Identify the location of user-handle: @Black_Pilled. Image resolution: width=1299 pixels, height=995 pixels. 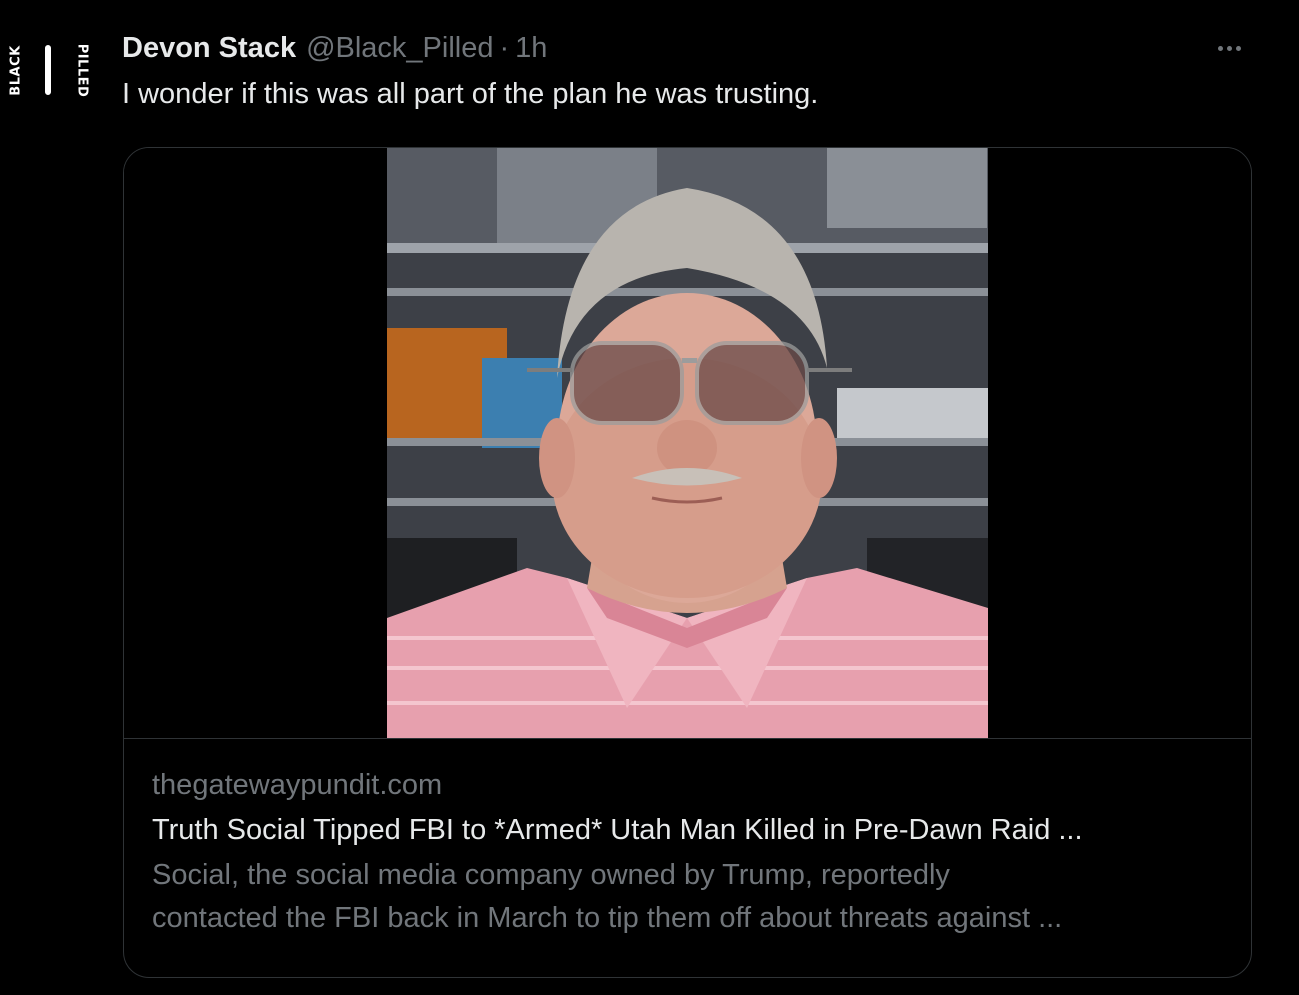
(399, 48).